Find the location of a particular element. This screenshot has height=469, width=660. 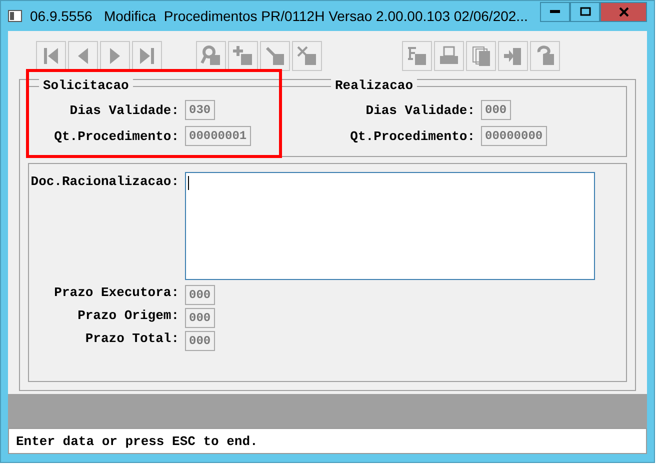

delete-icon is located at coordinates (307, 56).